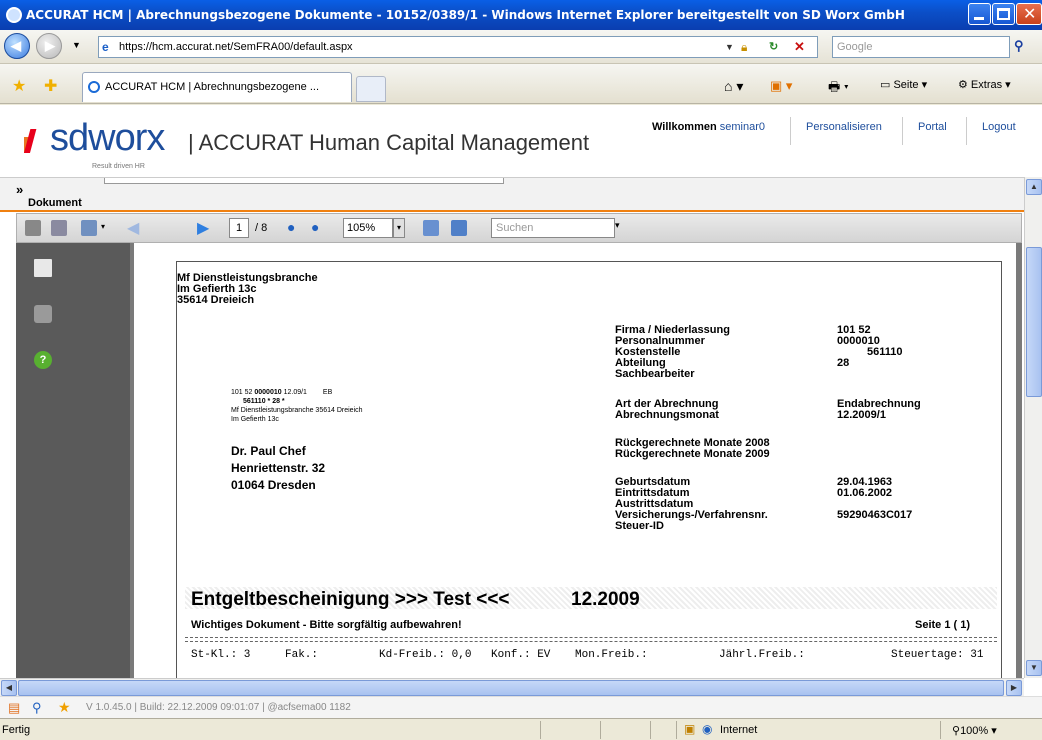 The height and width of the screenshot is (740, 1042). I want to click on recipient-name: Dr. Paul Chef, so click(268, 451).